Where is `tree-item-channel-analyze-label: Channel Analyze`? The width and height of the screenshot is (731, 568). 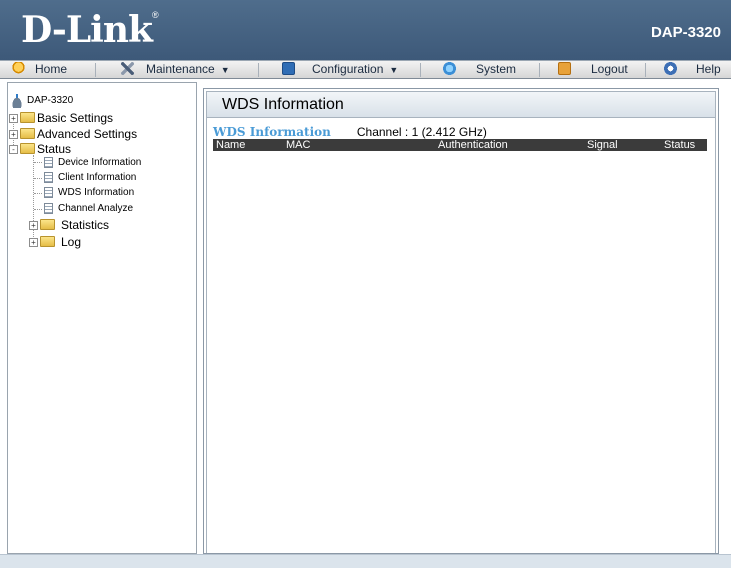 tree-item-channel-analyze-label: Channel Analyze is located at coordinates (96, 208).